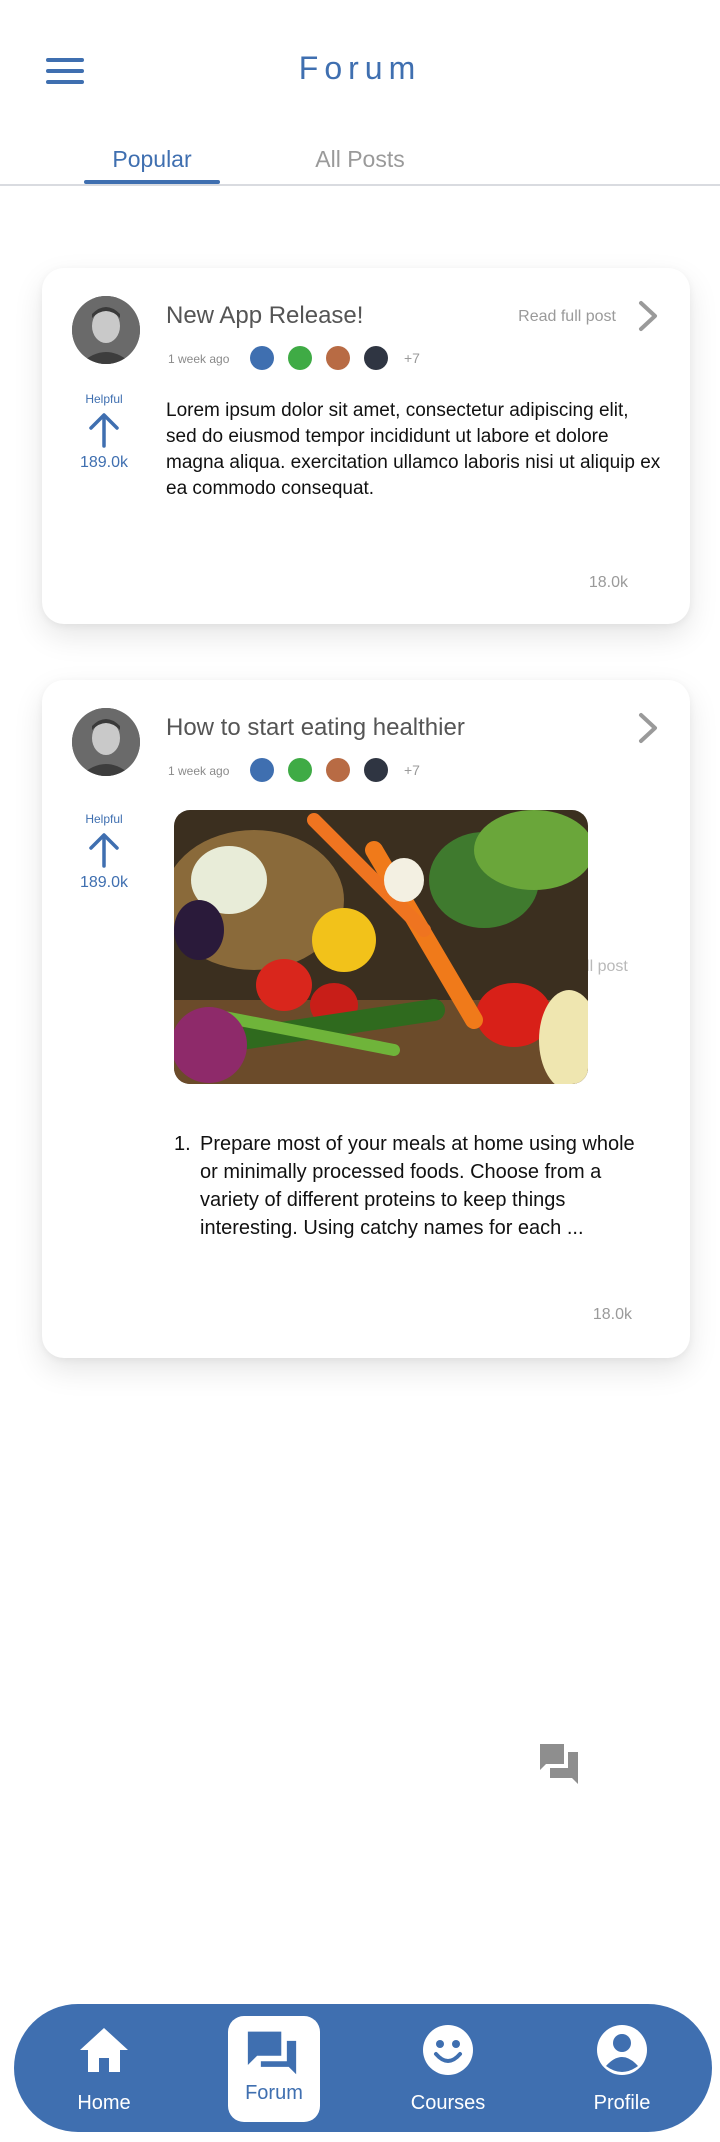 This screenshot has width=720, height=2142. Describe the element at coordinates (274, 2093) in the screenshot. I see `nav-label: Forum` at that location.